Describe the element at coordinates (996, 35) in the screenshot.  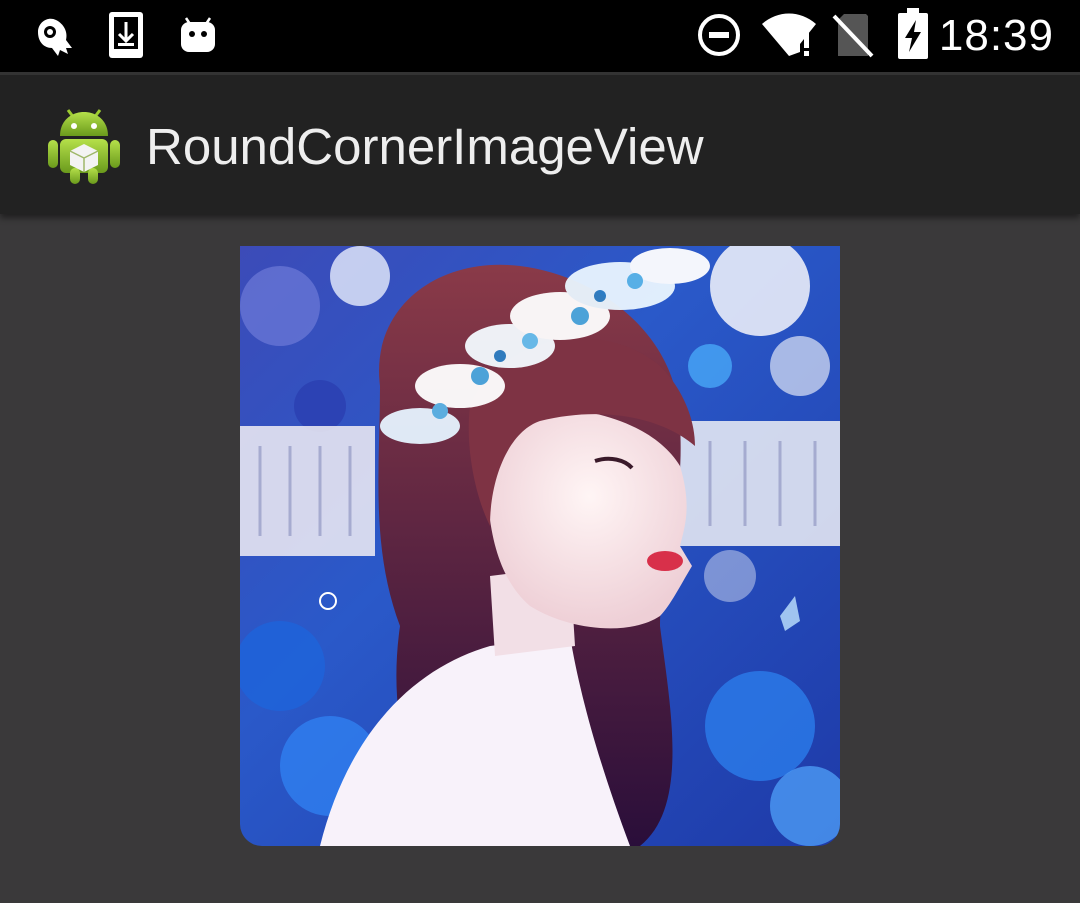
I see `clock: 18:39` at that location.